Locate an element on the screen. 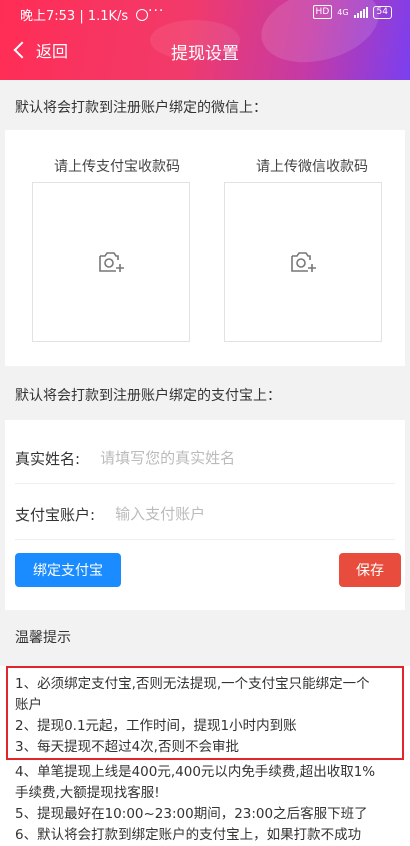 The image size is (410, 846). alipay-upload-box is located at coordinates (111, 262).